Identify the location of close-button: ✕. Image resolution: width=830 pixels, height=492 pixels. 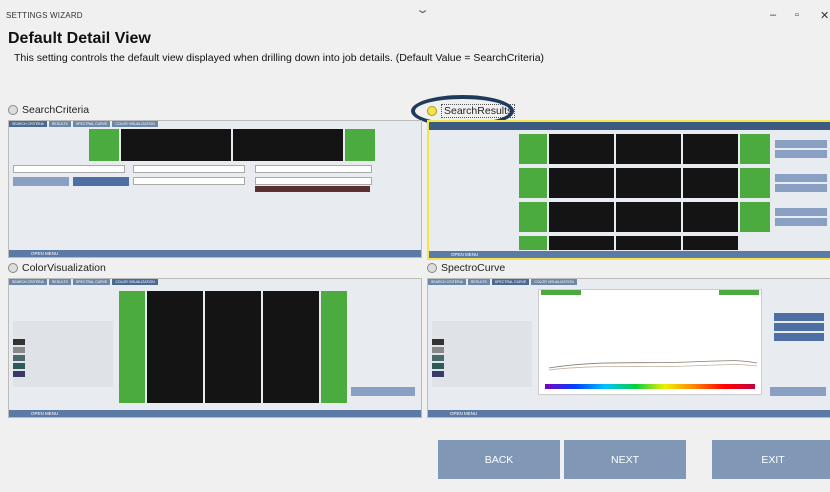
(824, 15).